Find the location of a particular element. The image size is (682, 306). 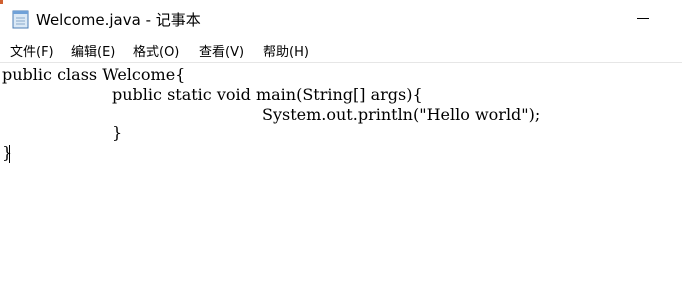

menu-edit: 编辑(E) is located at coordinates (93, 50).